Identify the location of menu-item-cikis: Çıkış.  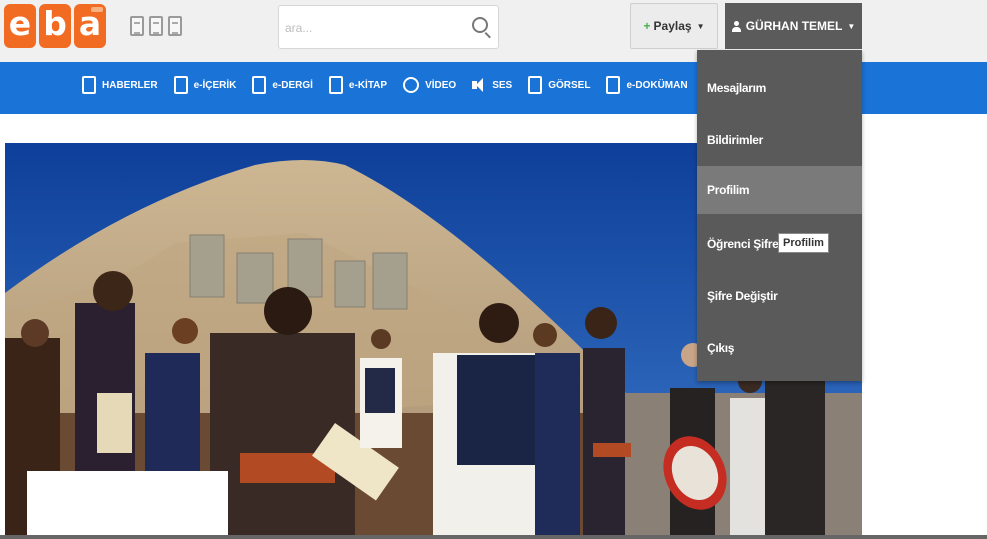
(779, 348).